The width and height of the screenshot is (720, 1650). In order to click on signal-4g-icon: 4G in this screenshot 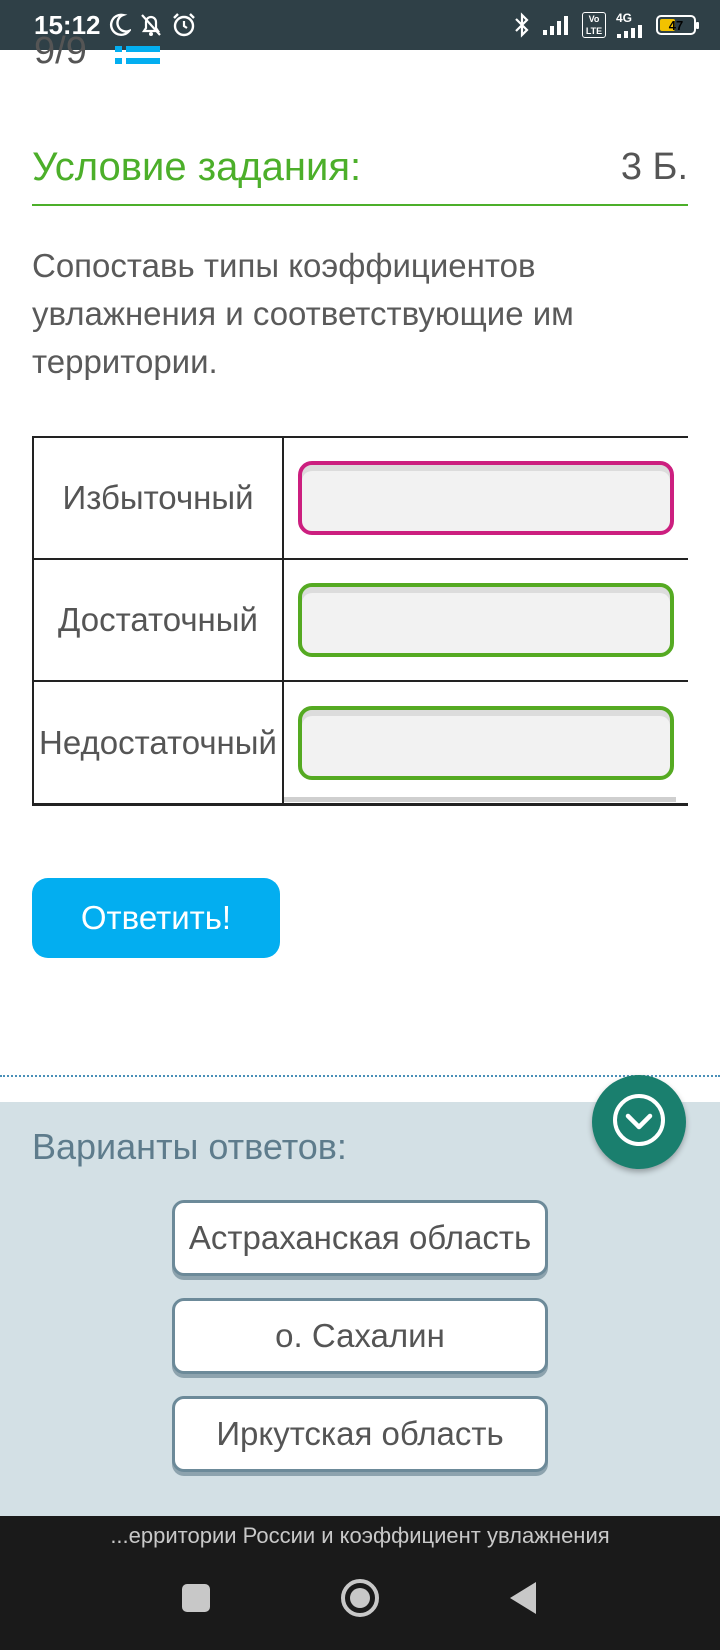, I will do `click(631, 25)`.